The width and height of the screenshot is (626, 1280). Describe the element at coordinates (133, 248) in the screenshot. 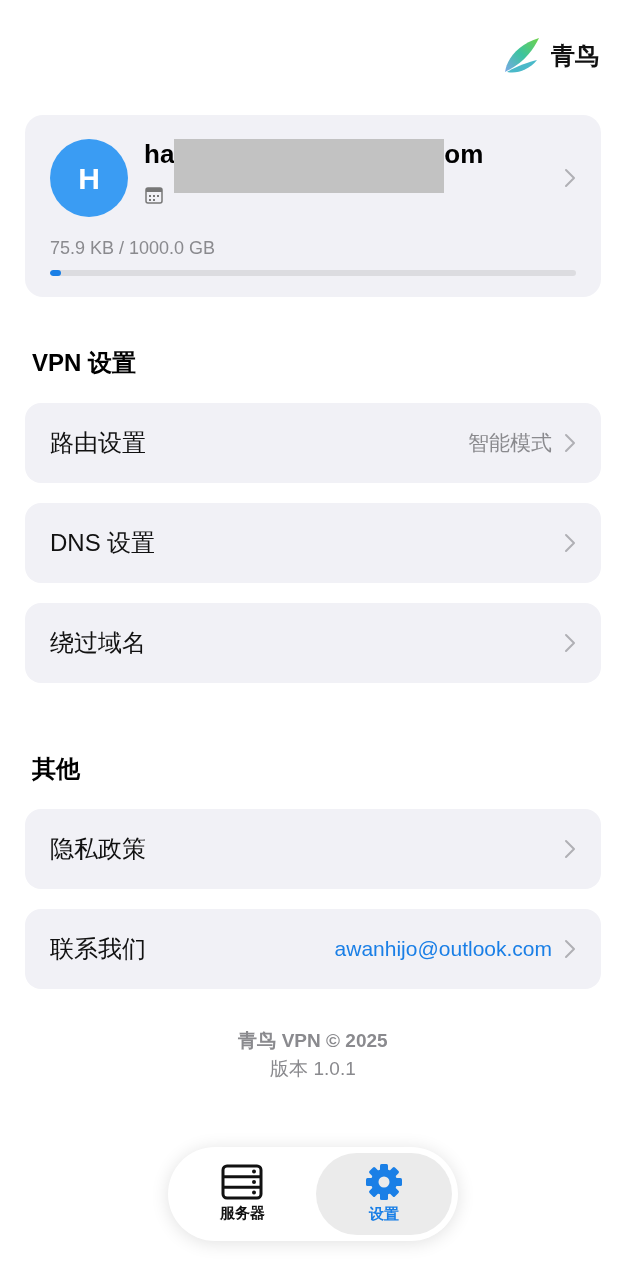

I see `usage-text: 75.9 KB / 1000.0 GB` at that location.